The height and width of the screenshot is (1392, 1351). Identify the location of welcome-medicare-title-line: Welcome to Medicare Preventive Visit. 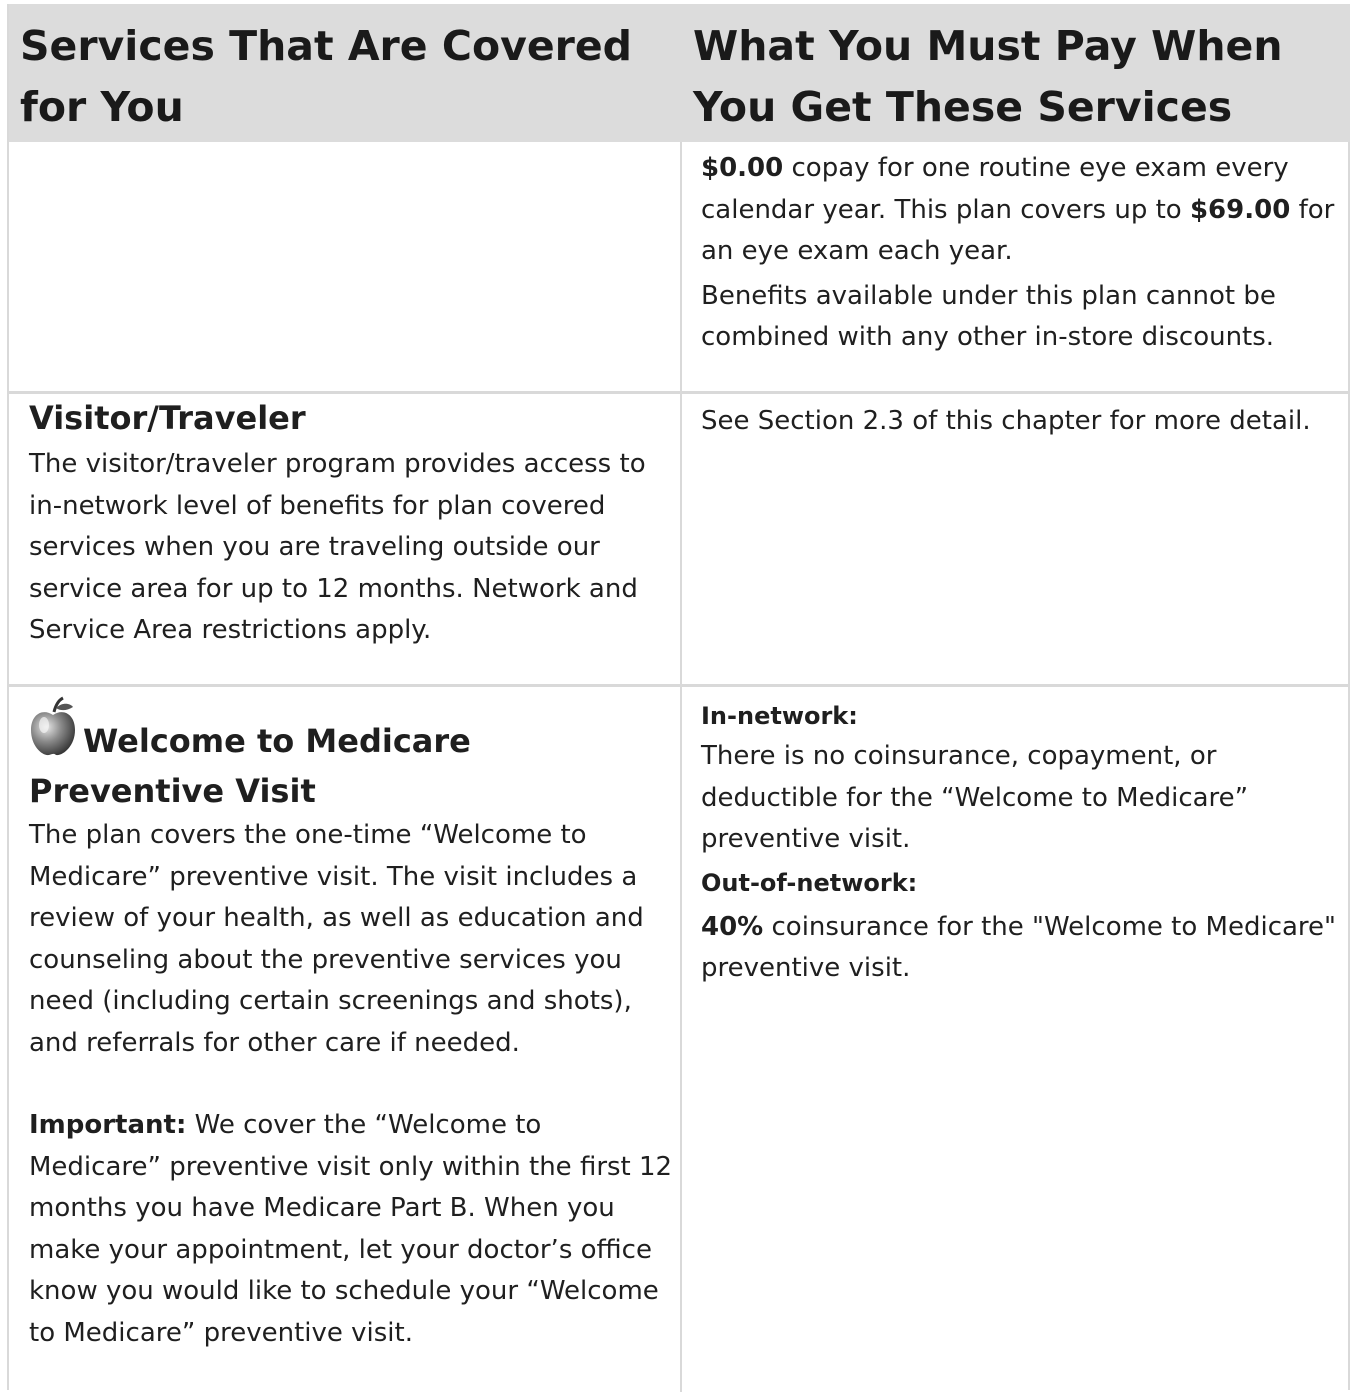
(351, 754).